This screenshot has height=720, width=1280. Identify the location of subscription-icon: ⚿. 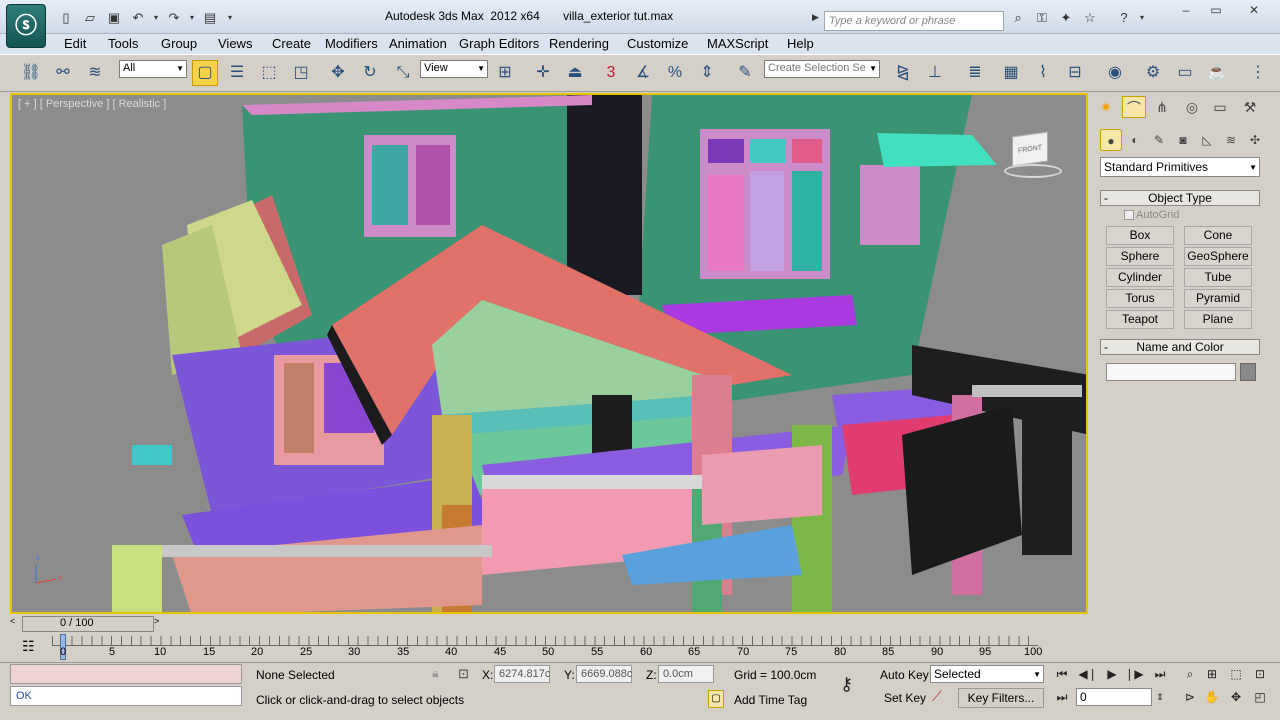
(1042, 18).